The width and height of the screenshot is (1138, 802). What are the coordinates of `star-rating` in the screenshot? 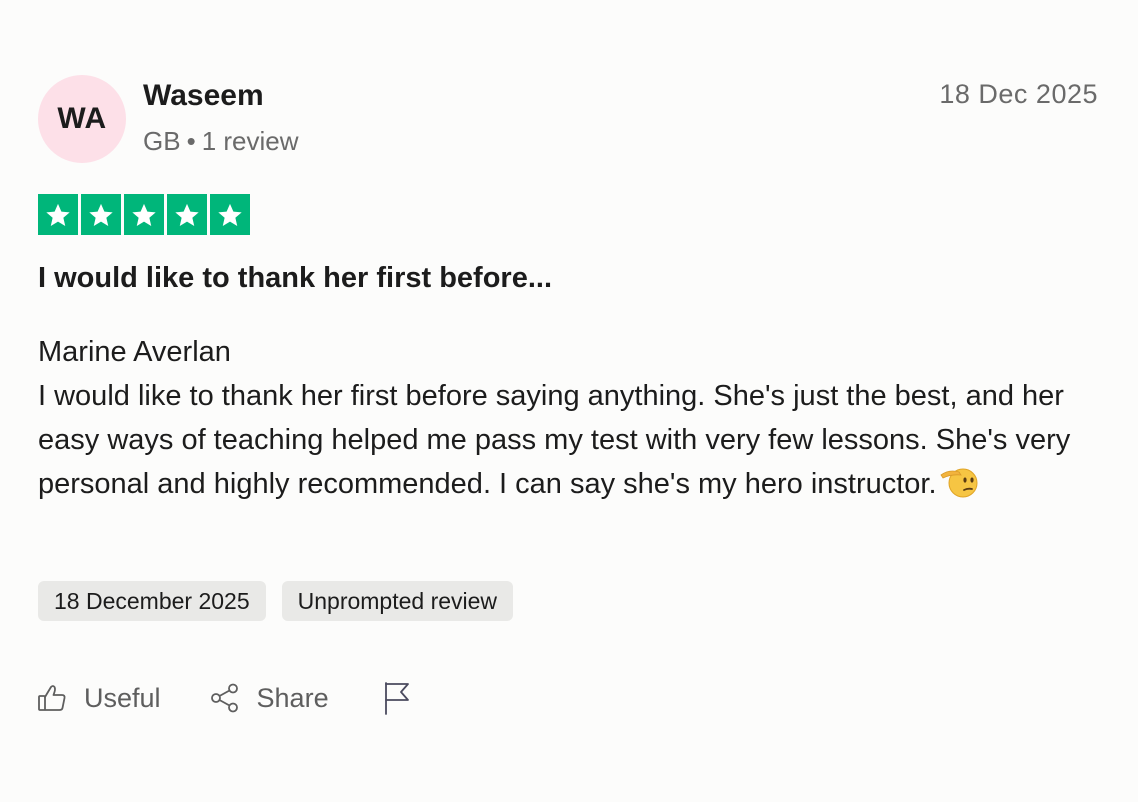 It's located at (144, 214).